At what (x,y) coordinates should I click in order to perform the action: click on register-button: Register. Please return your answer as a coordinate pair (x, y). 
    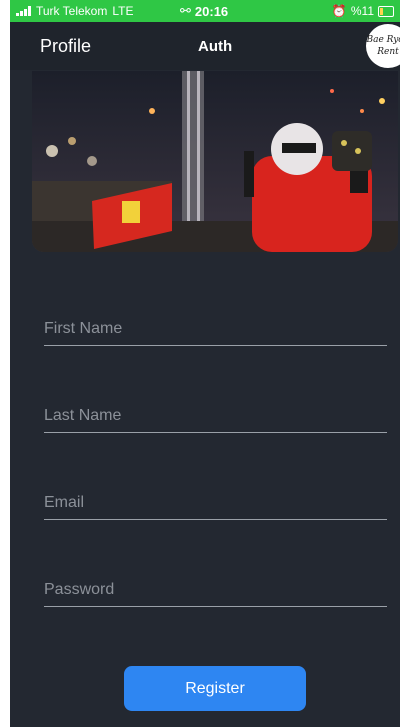
    Looking at the image, I should click on (215, 688).